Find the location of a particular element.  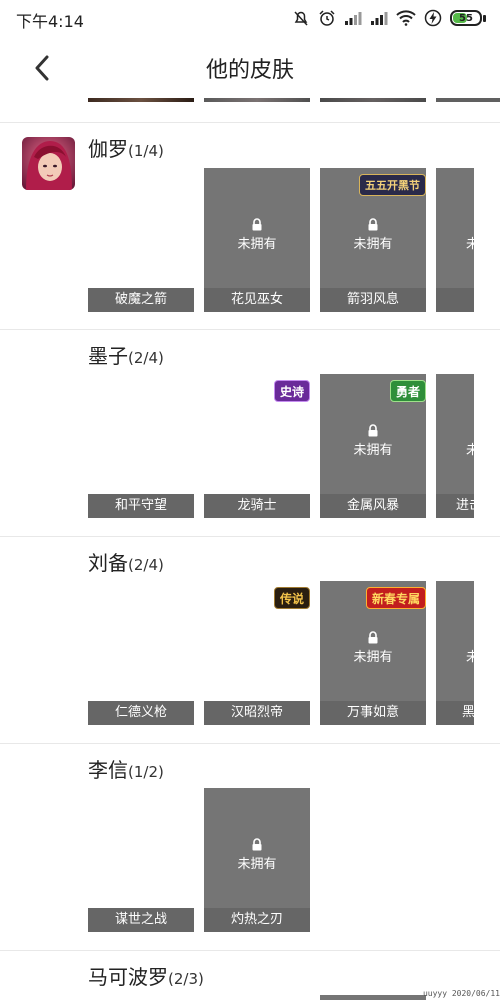

battery-level: 55 is located at coordinates (466, 18).